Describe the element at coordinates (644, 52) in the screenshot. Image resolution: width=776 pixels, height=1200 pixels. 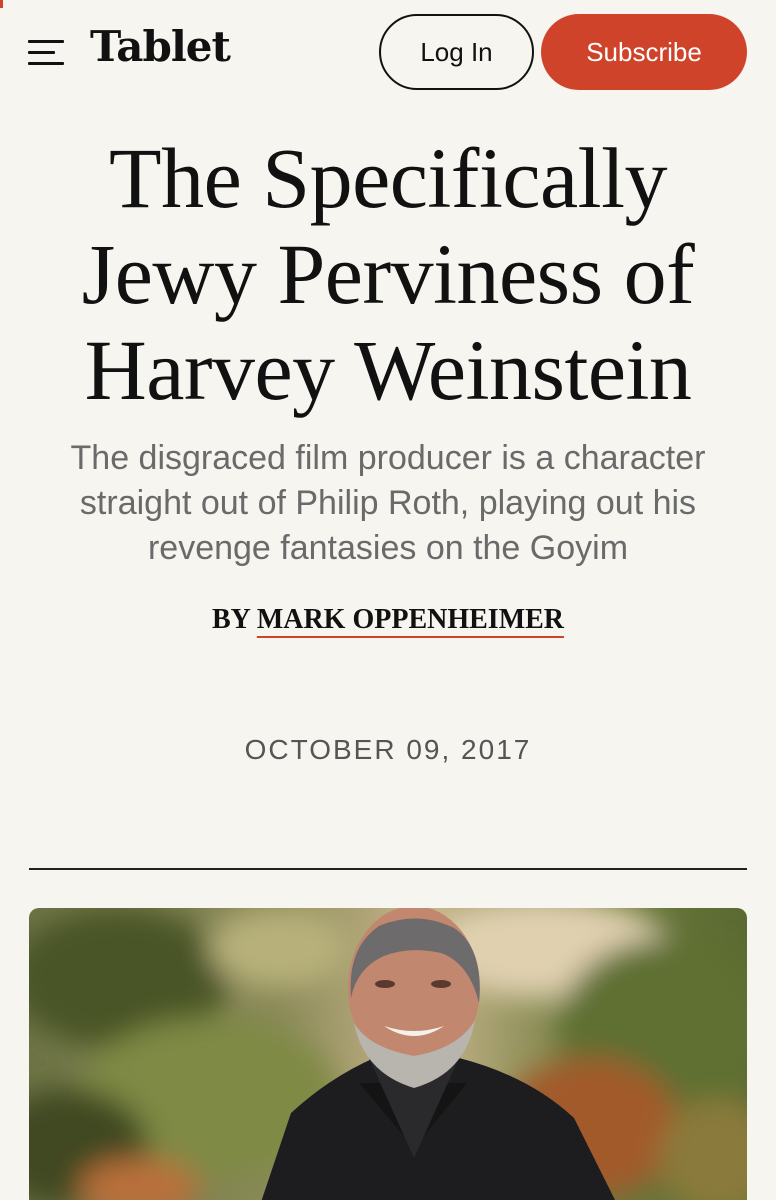
I see `subscribe-button: Subscribe` at that location.